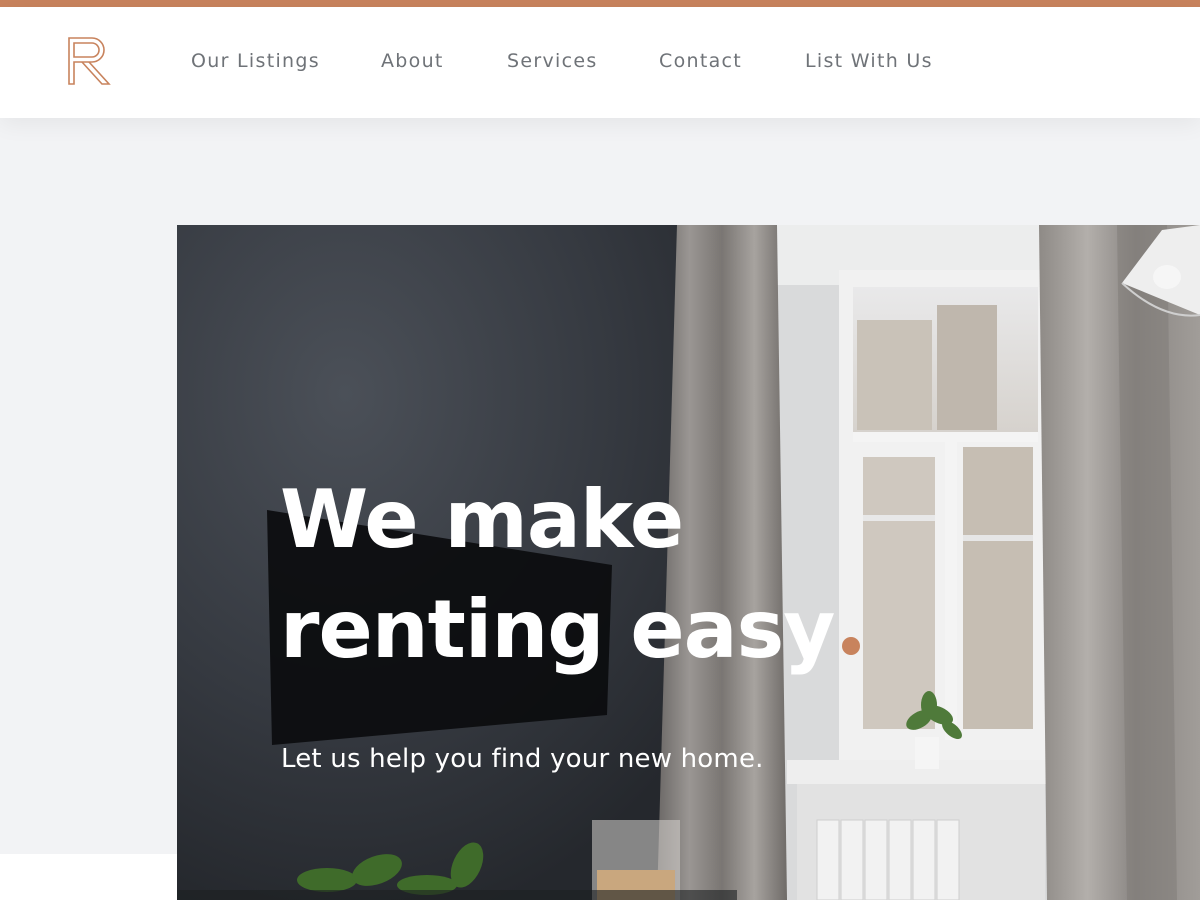 This screenshot has height=900, width=1200. I want to click on nav-list-with-us: List With Us, so click(869, 61).